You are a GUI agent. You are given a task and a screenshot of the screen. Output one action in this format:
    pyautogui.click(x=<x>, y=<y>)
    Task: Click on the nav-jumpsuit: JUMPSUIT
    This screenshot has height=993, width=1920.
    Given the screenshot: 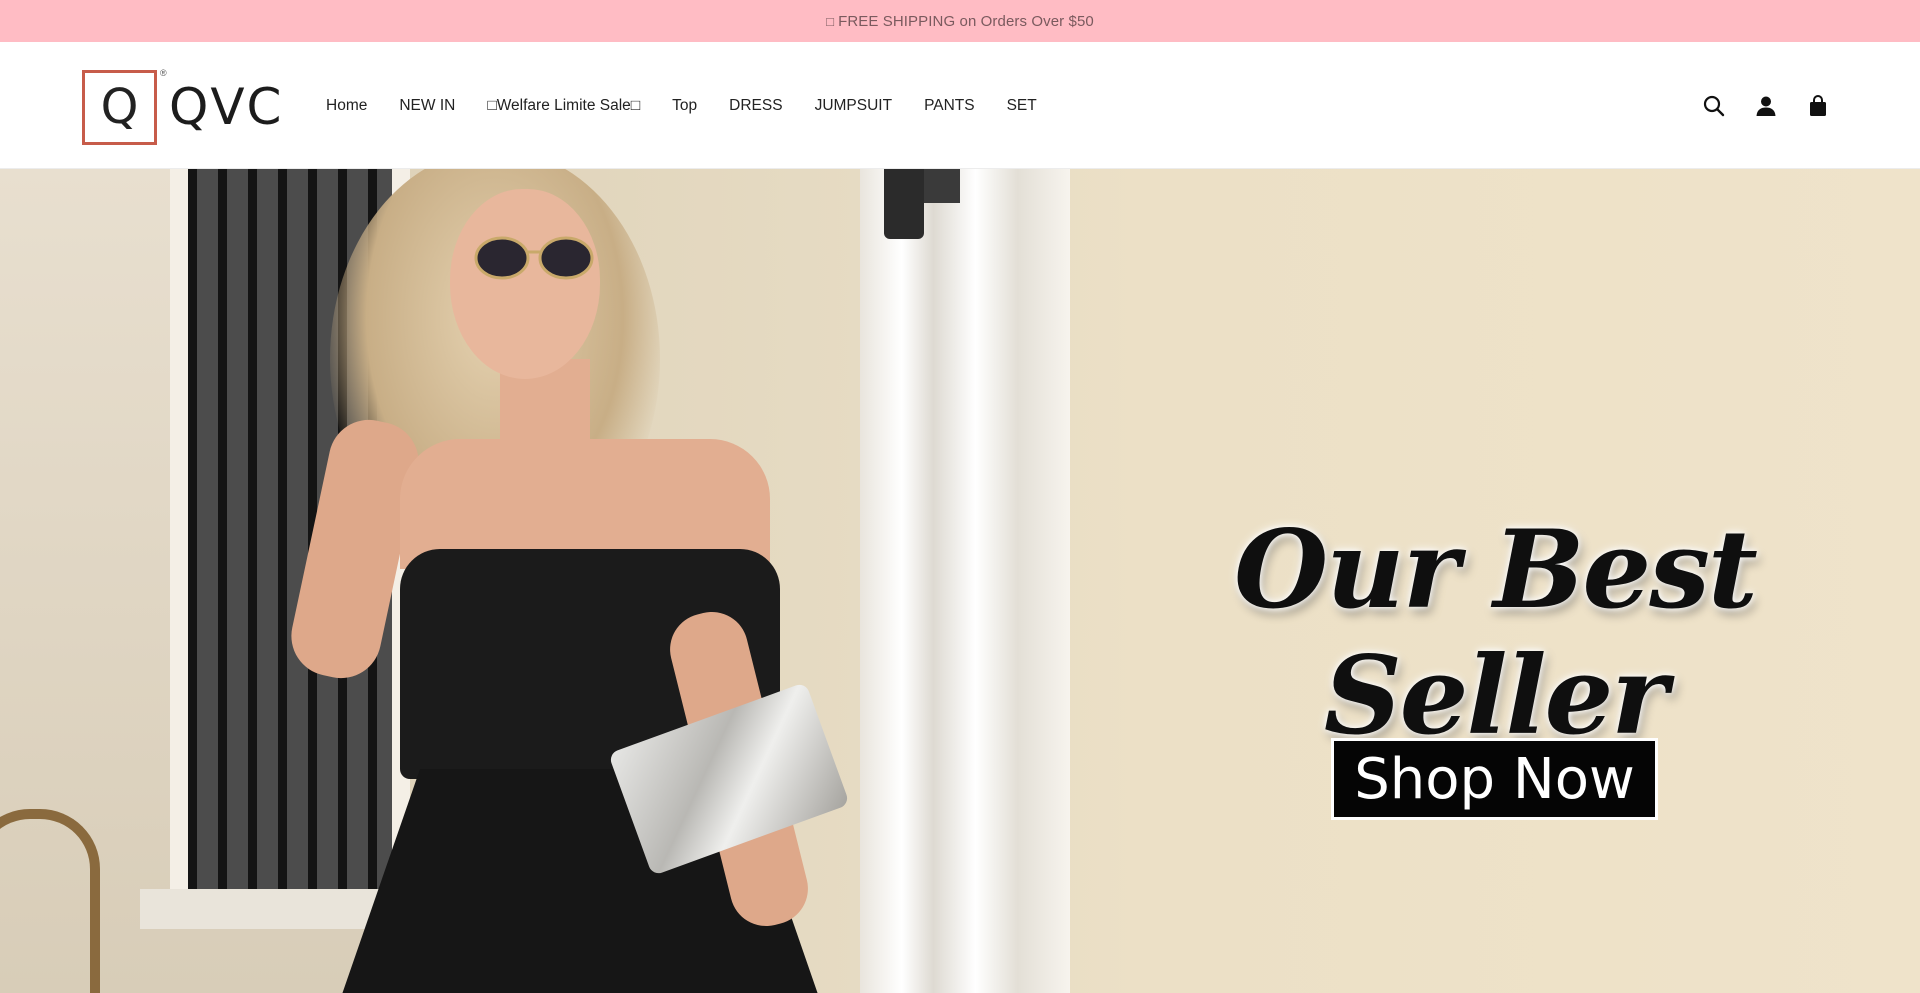 What is the action you would take?
    pyautogui.click(x=854, y=106)
    